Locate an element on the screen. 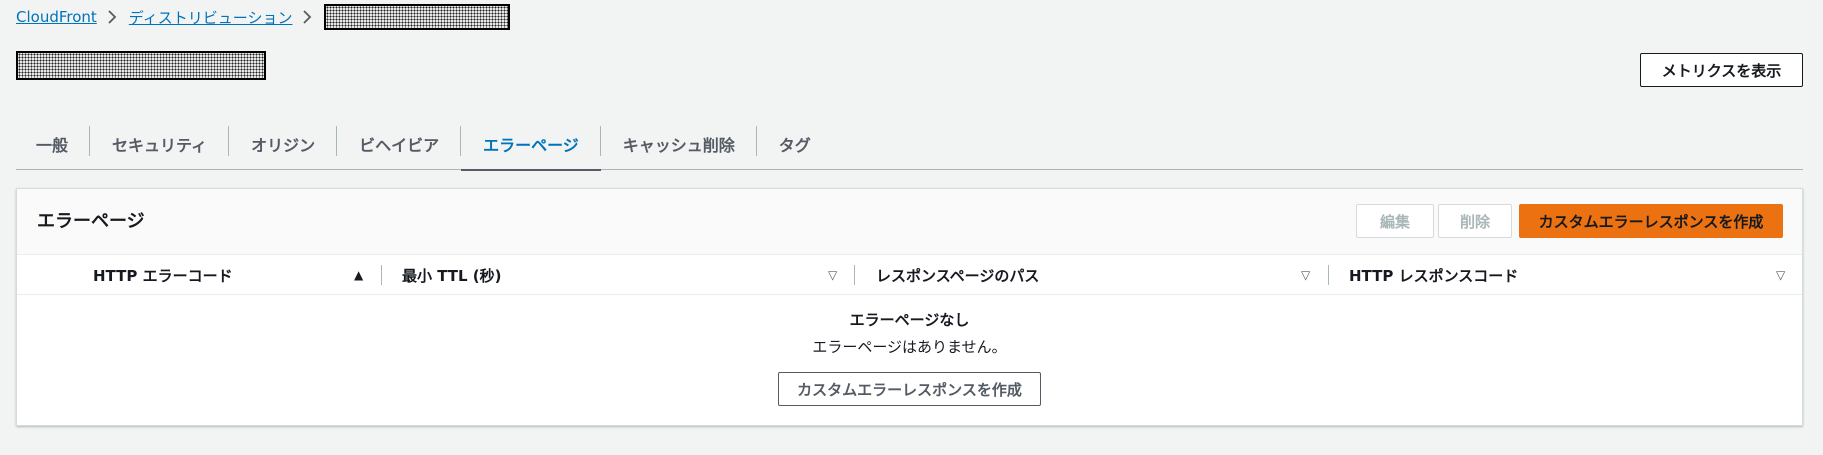 Image resolution: width=1823 pixels, height=455 pixels. tab-error-pages: エラーページ is located at coordinates (531, 144).